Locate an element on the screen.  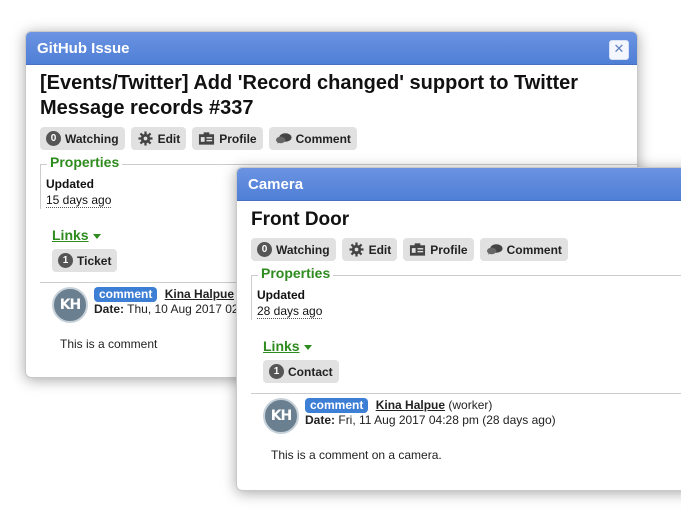
comment-text: This is a comment on a camera. is located at coordinates (356, 455).